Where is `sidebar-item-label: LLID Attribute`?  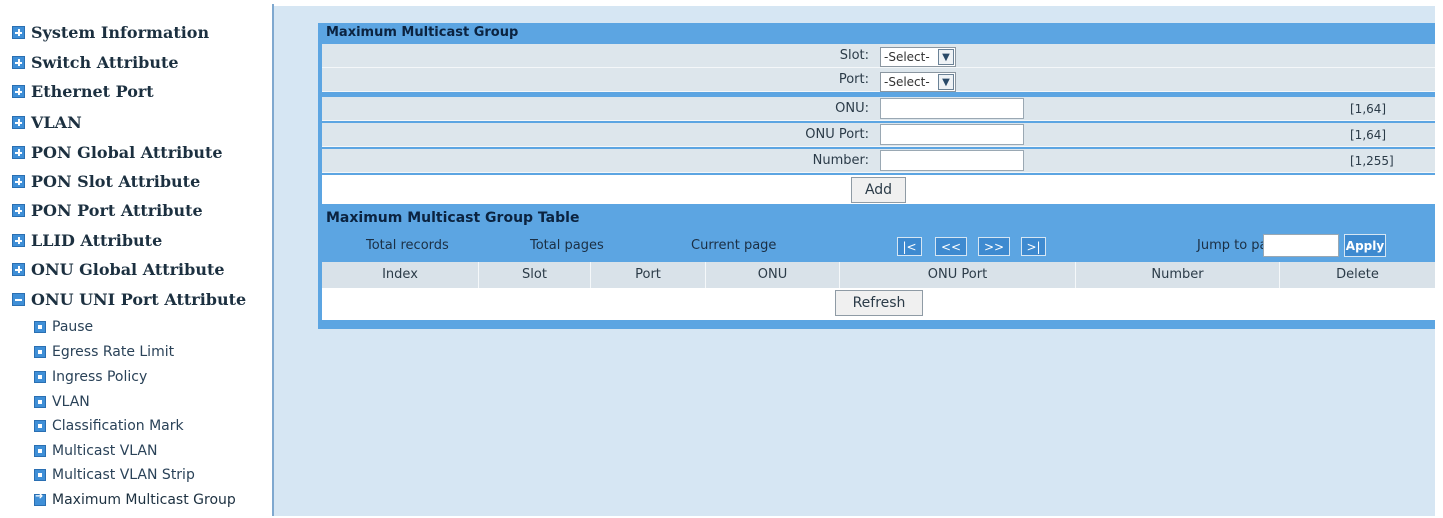
sidebar-item-label: LLID Attribute is located at coordinates (97, 240).